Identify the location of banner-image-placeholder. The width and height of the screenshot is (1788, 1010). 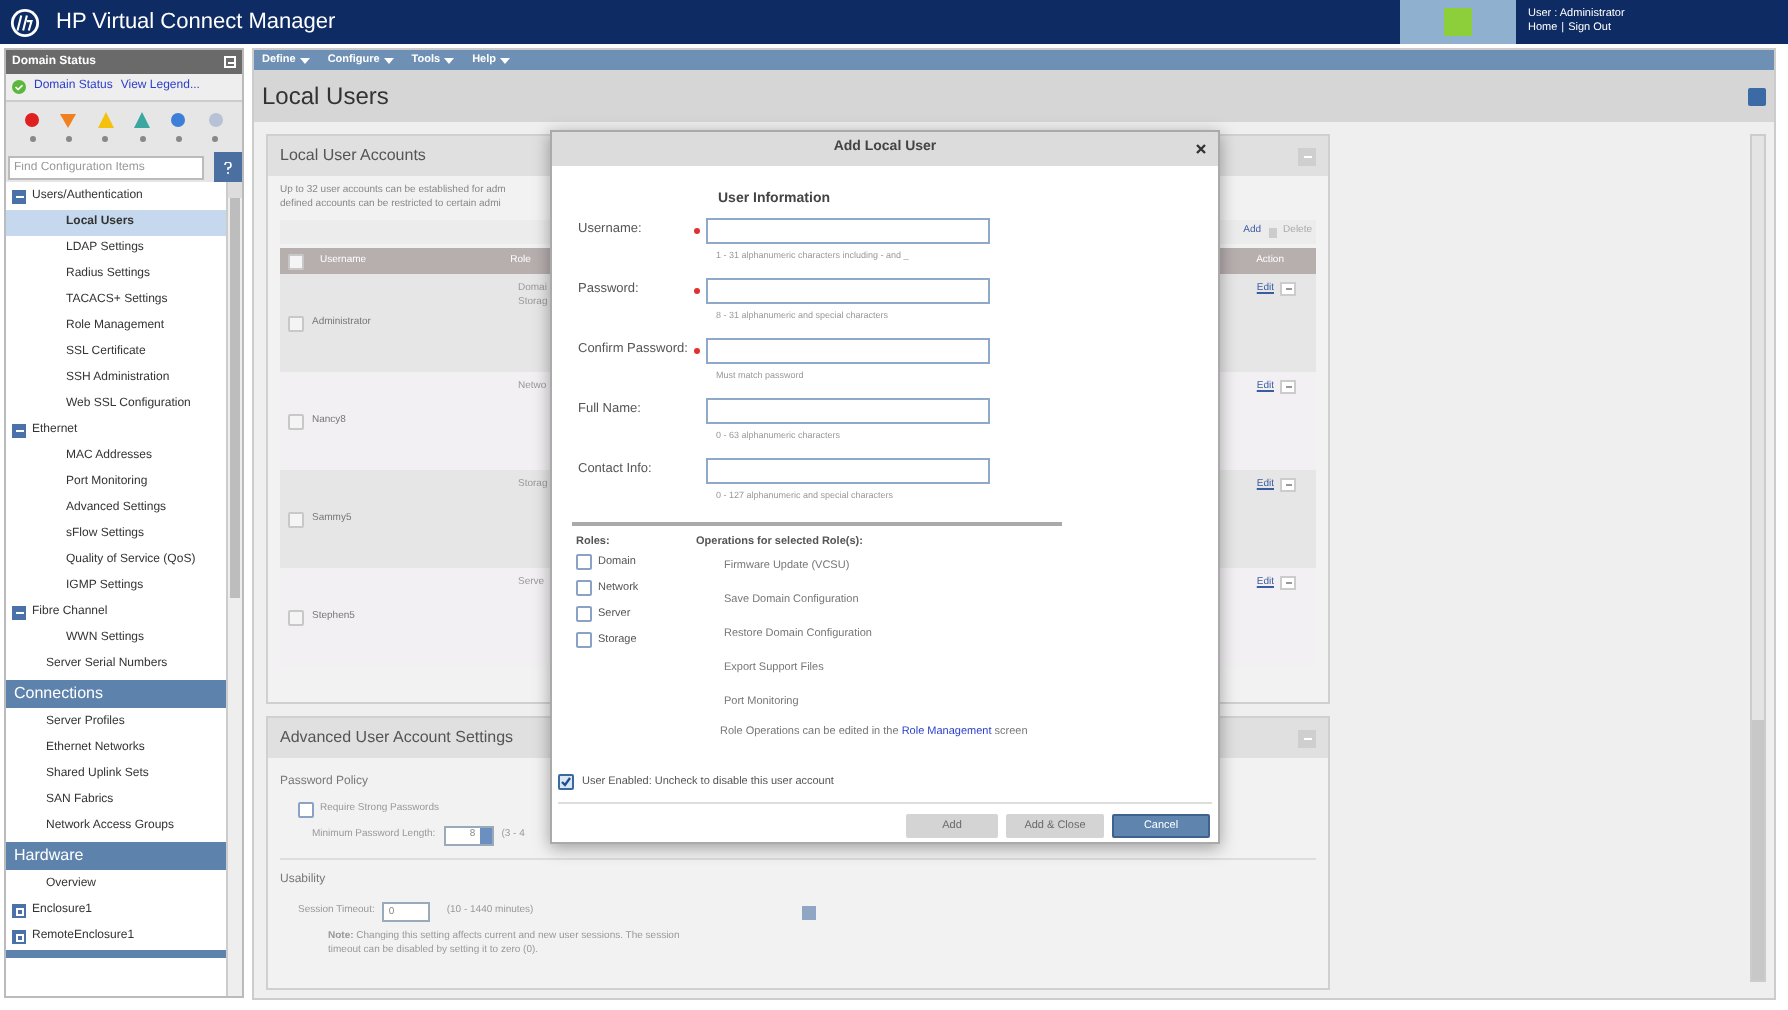
(1458, 22).